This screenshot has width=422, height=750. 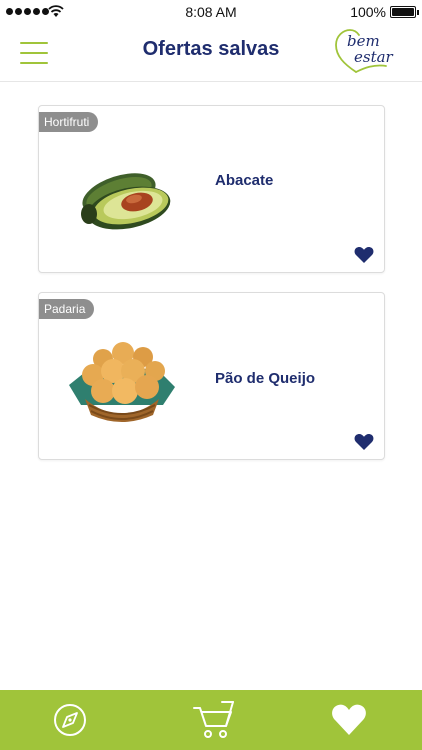 I want to click on compass-icon, so click(x=70, y=720).